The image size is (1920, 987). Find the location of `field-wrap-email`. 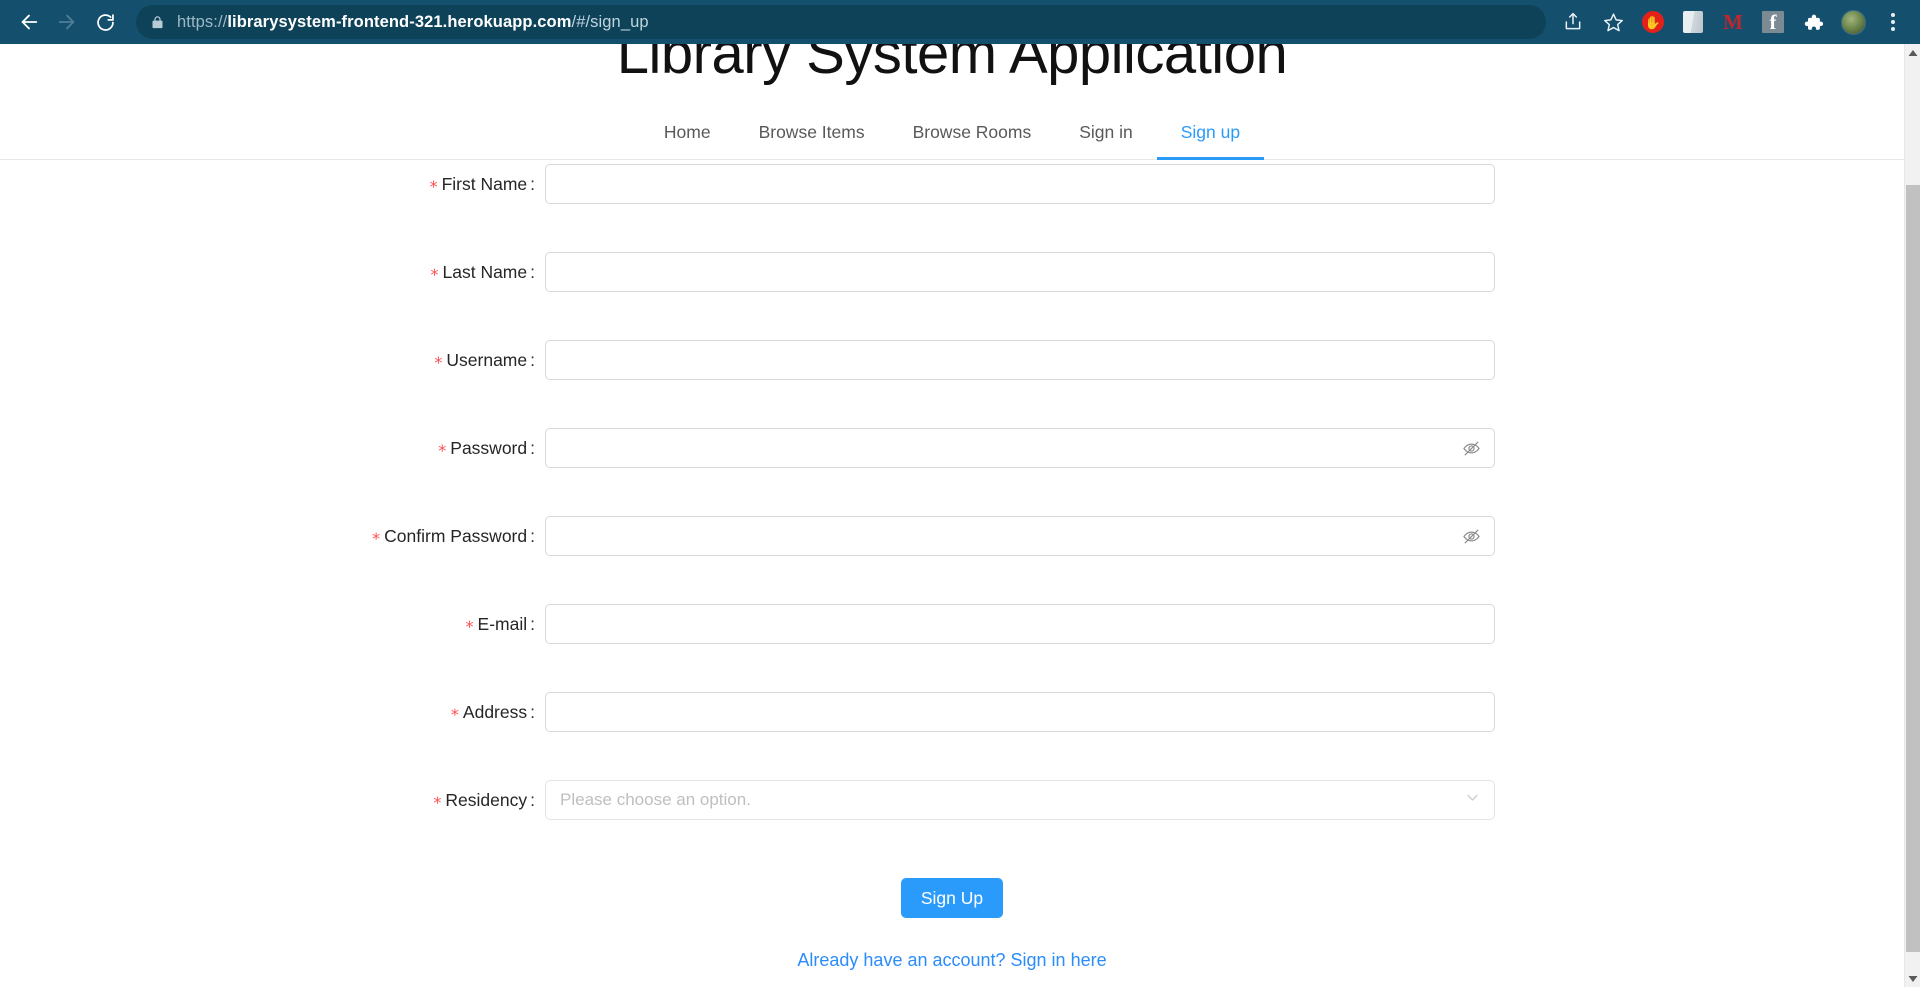

field-wrap-email is located at coordinates (1020, 624).